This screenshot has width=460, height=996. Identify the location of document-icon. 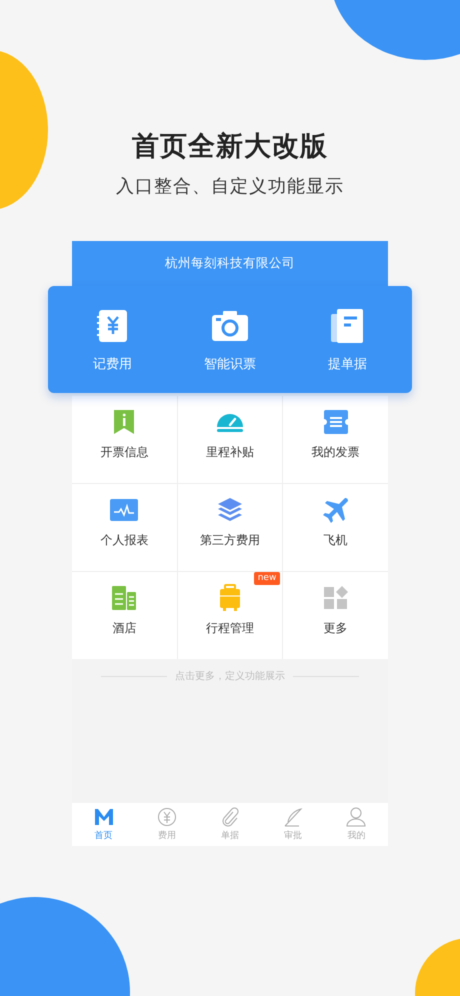
(347, 326).